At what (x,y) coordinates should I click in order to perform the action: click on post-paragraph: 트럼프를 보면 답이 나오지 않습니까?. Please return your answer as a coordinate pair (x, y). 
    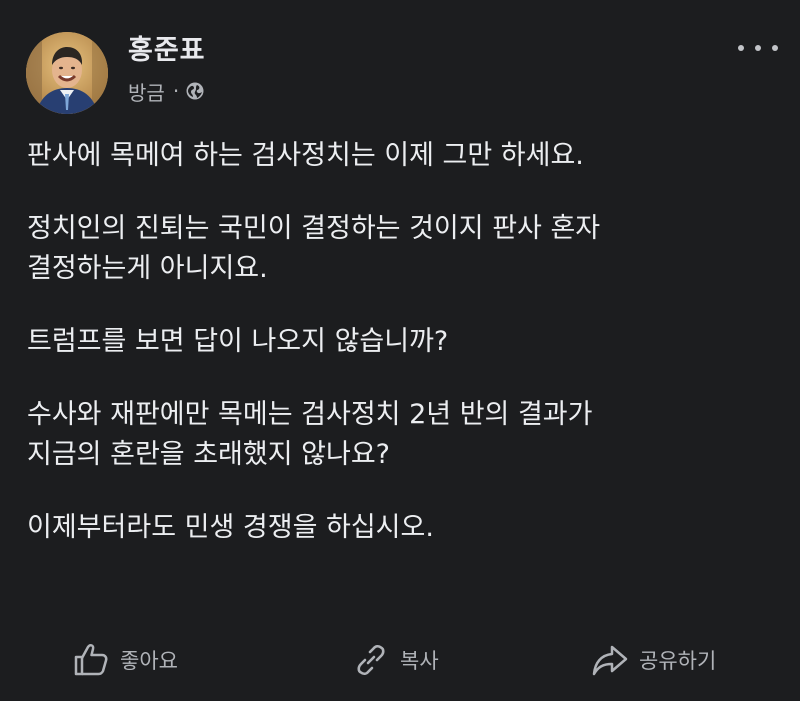
    Looking at the image, I should click on (402, 342).